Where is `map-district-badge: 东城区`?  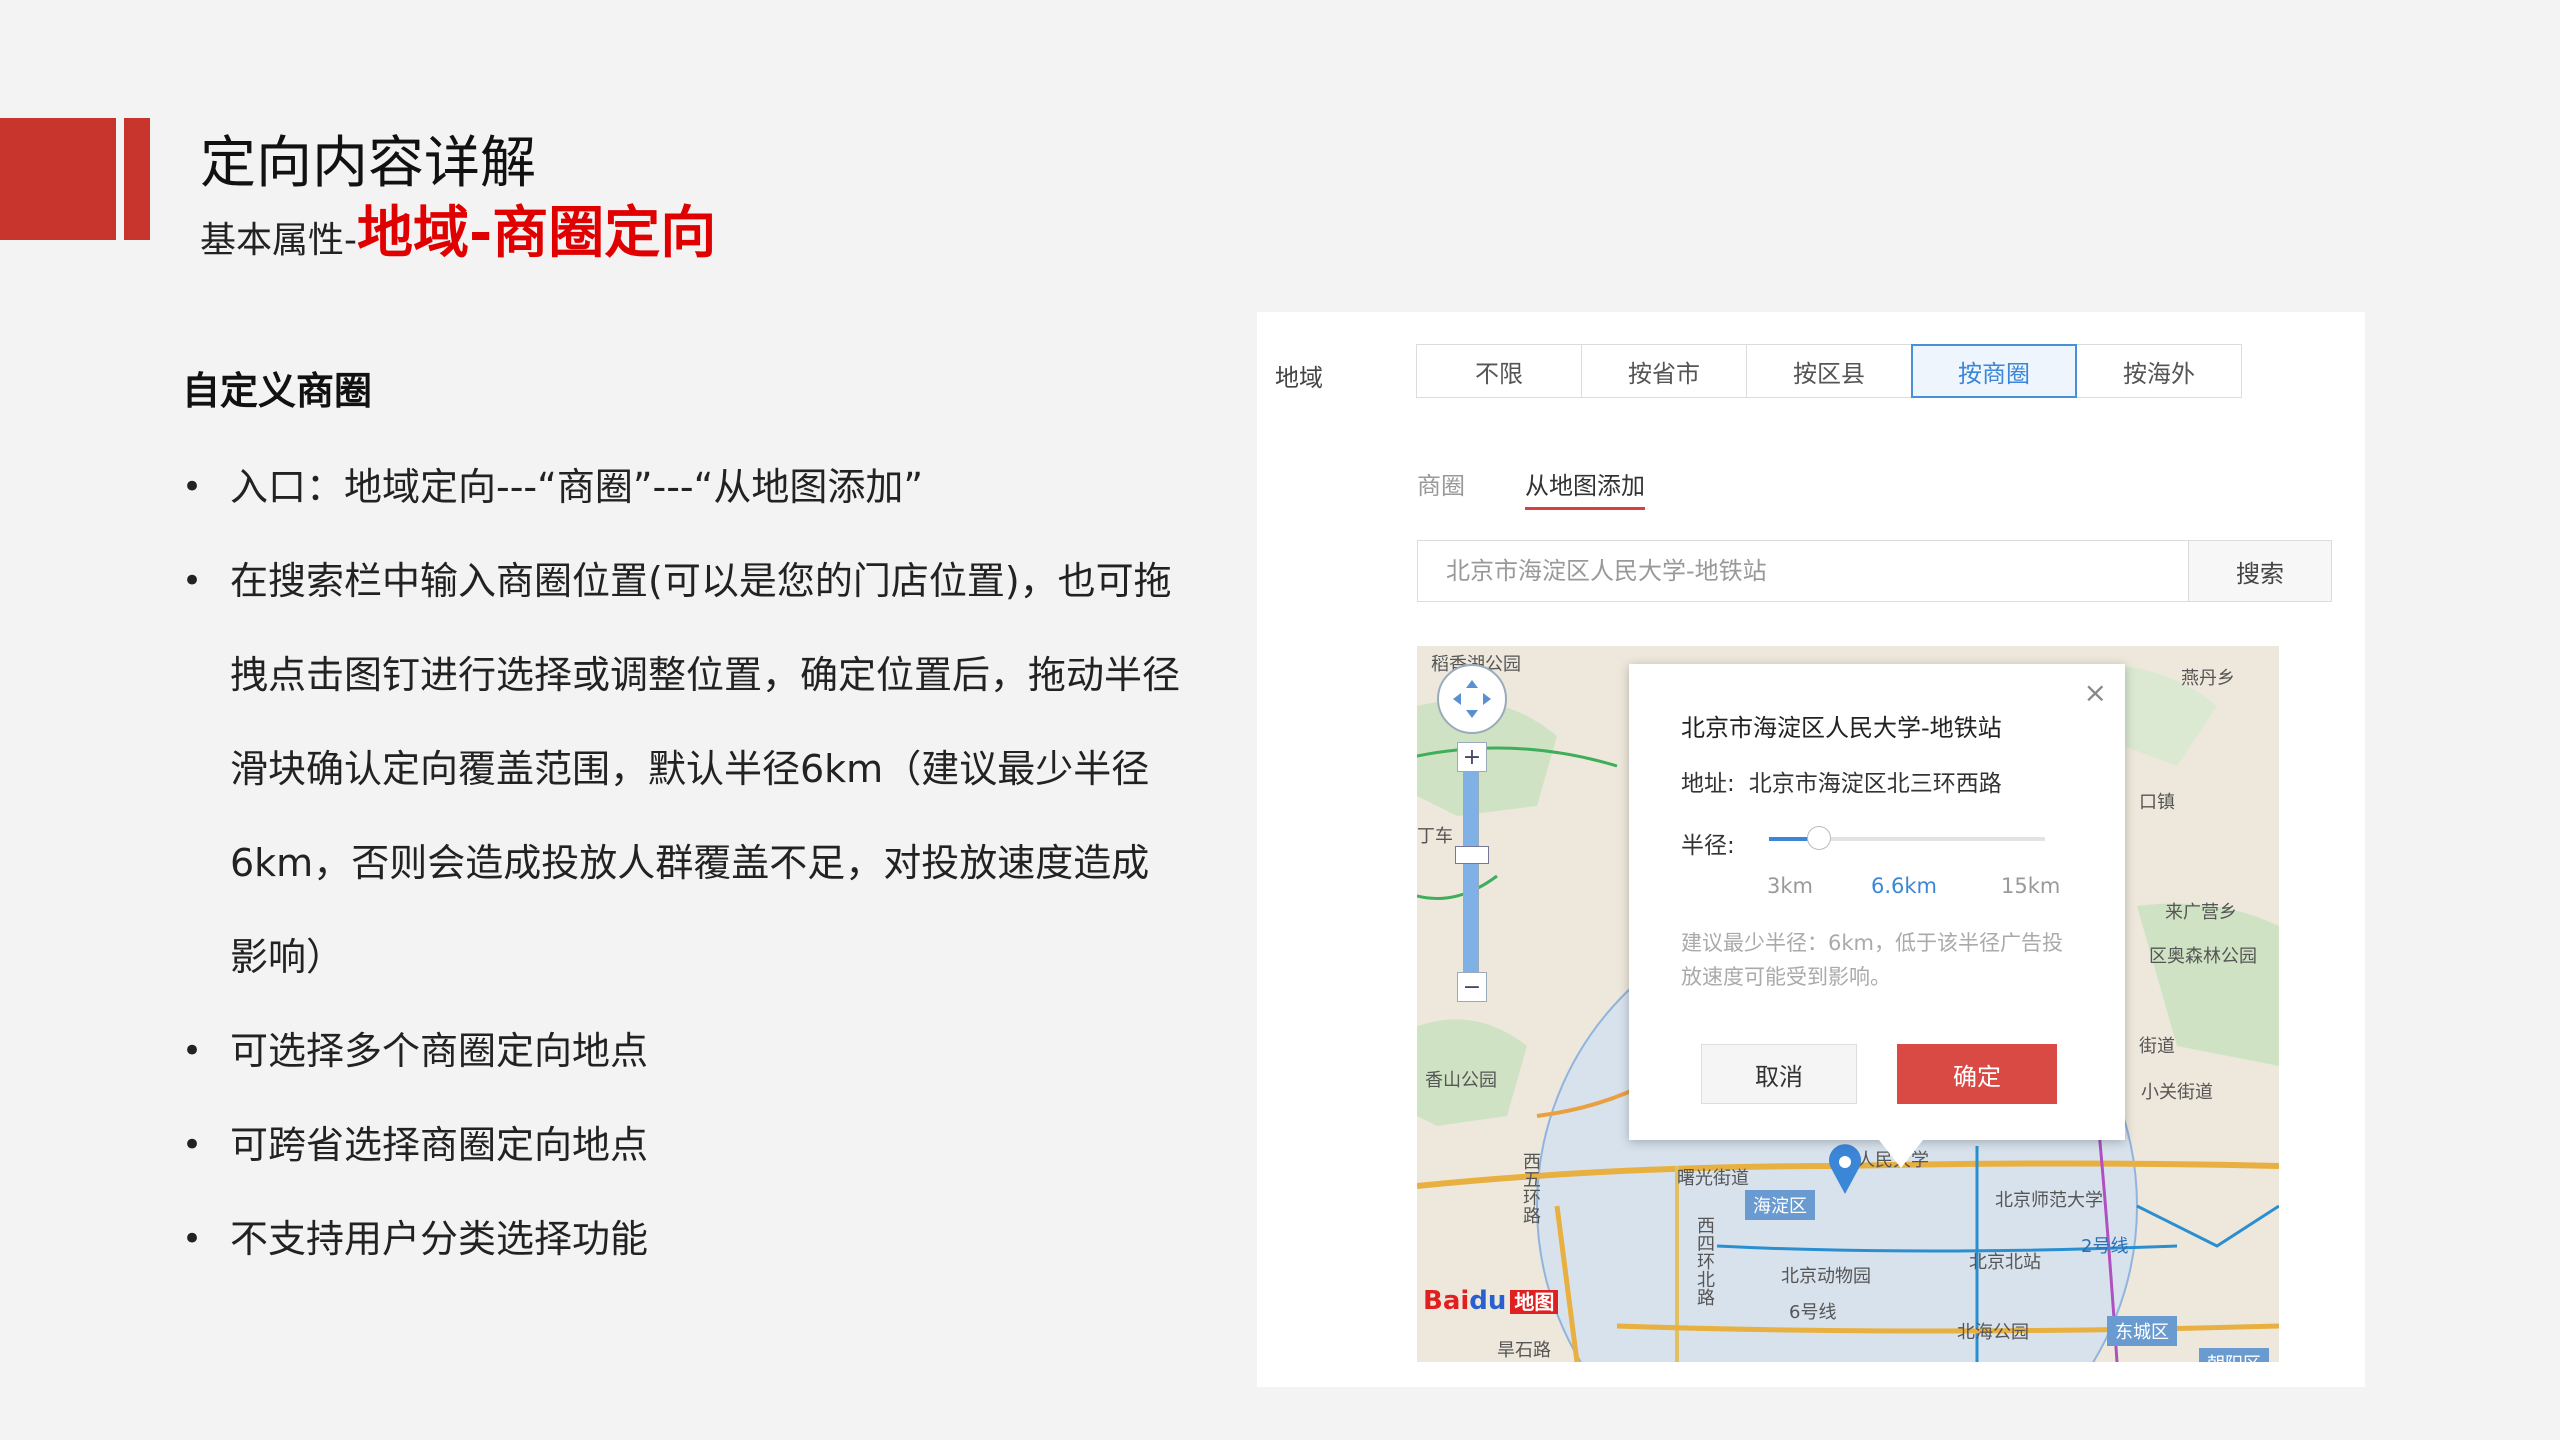 map-district-badge: 东城区 is located at coordinates (2142, 1331).